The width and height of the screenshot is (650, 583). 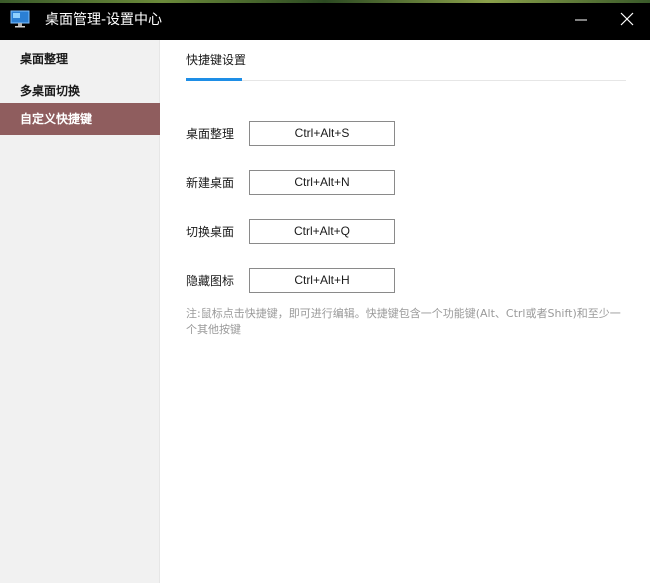 What do you see at coordinates (210, 134) in the screenshot?
I see `shortcut-label-organize: 桌面整理` at bounding box center [210, 134].